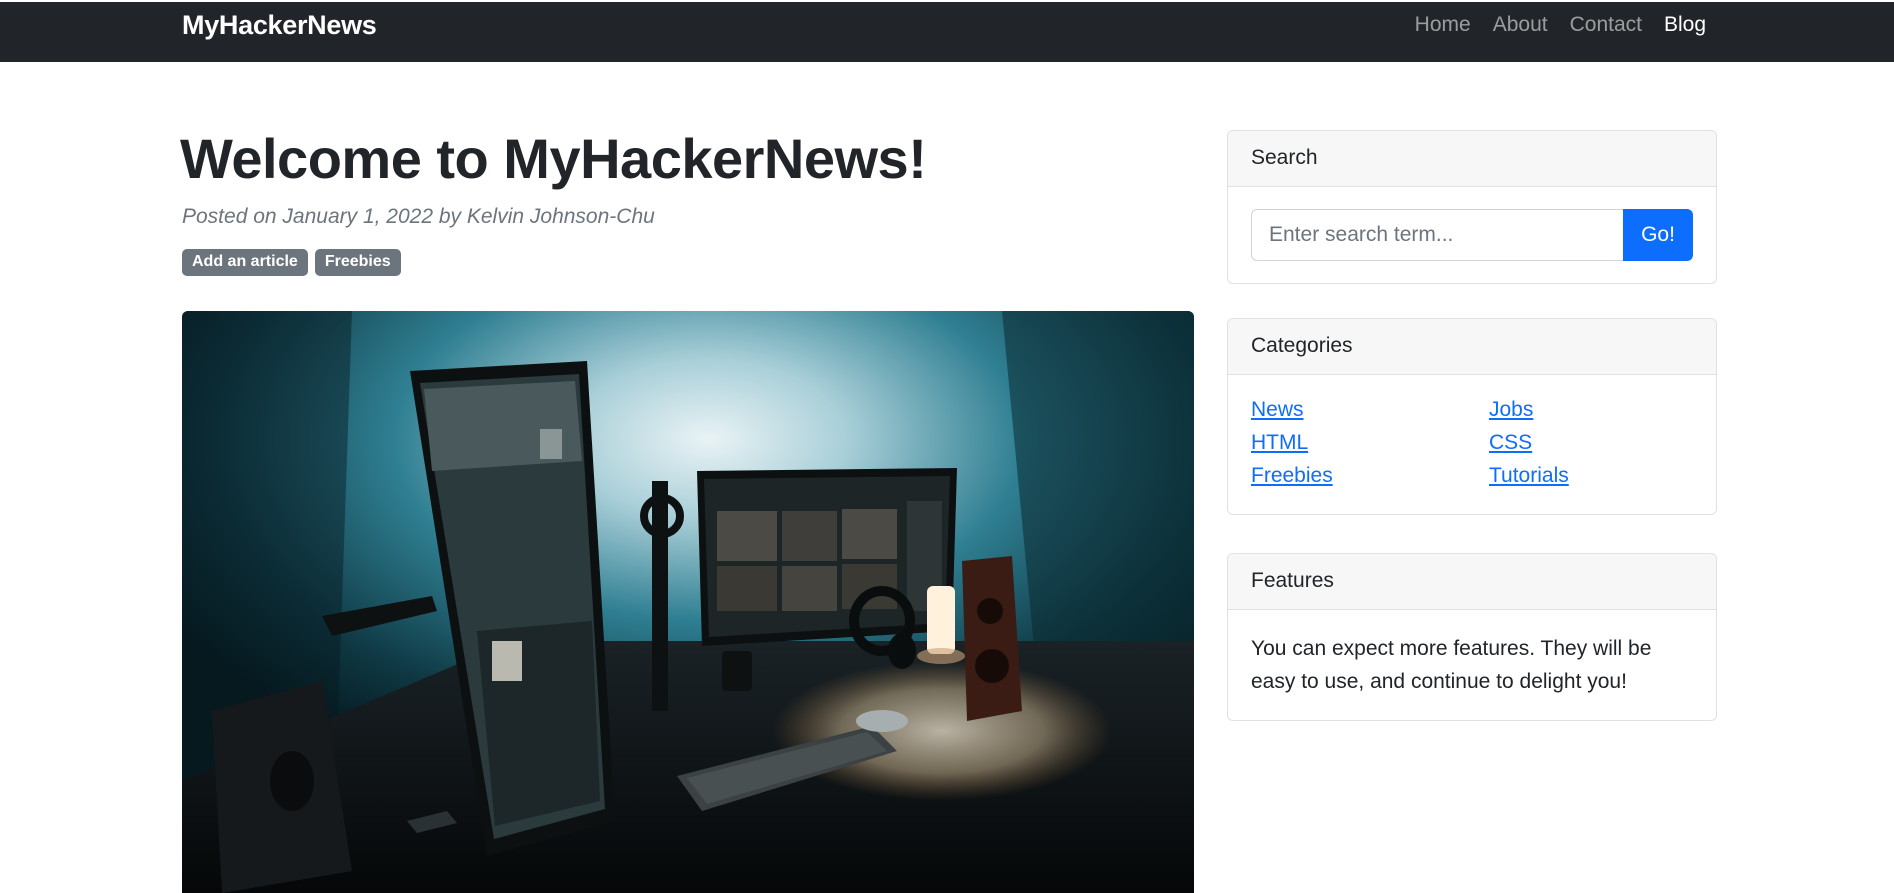 The height and width of the screenshot is (893, 1894). Describe the element at coordinates (1589, 475) in the screenshot. I see `category-link-tutorials: Tutorials` at that location.